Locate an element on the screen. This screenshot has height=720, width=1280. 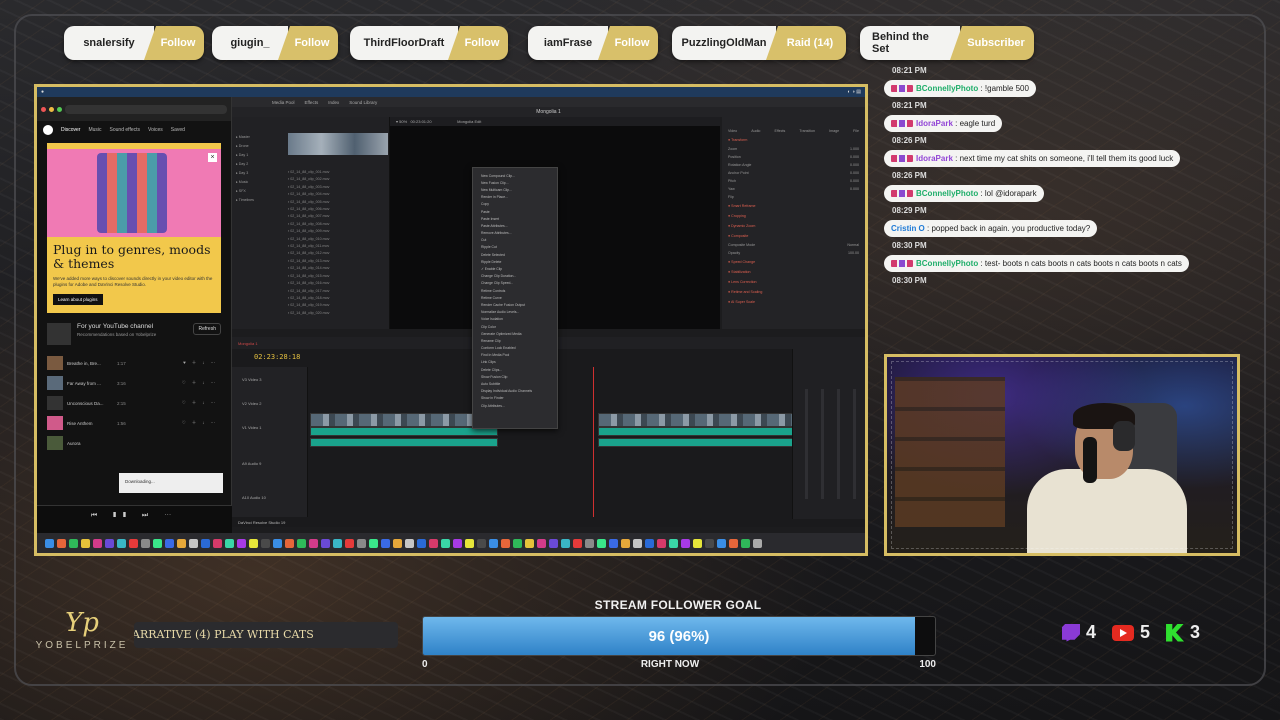
menu-item: Find In Media Pool is located at coordinates (515, 355).